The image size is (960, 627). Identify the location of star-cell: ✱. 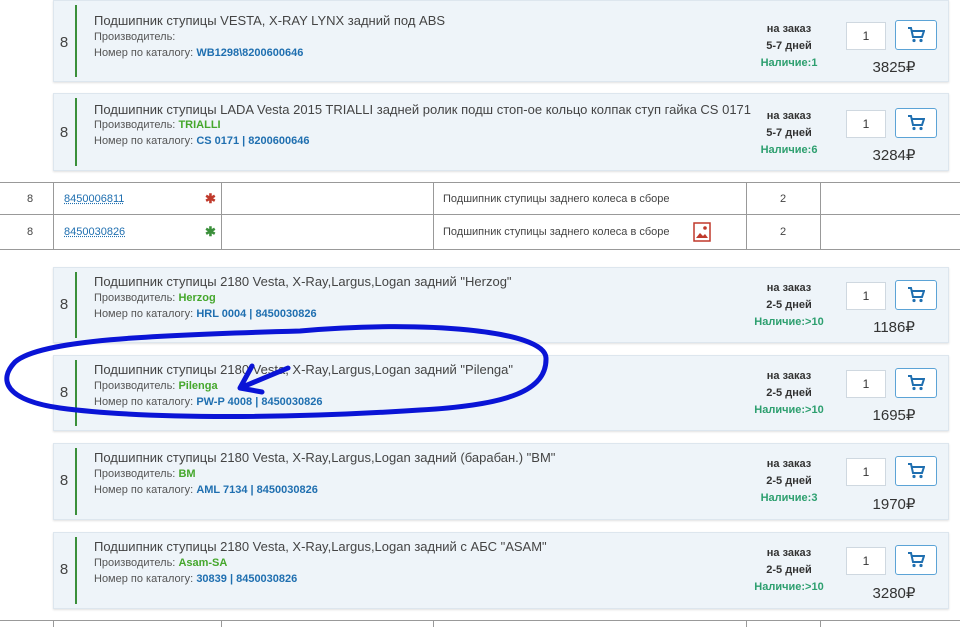
(213, 198).